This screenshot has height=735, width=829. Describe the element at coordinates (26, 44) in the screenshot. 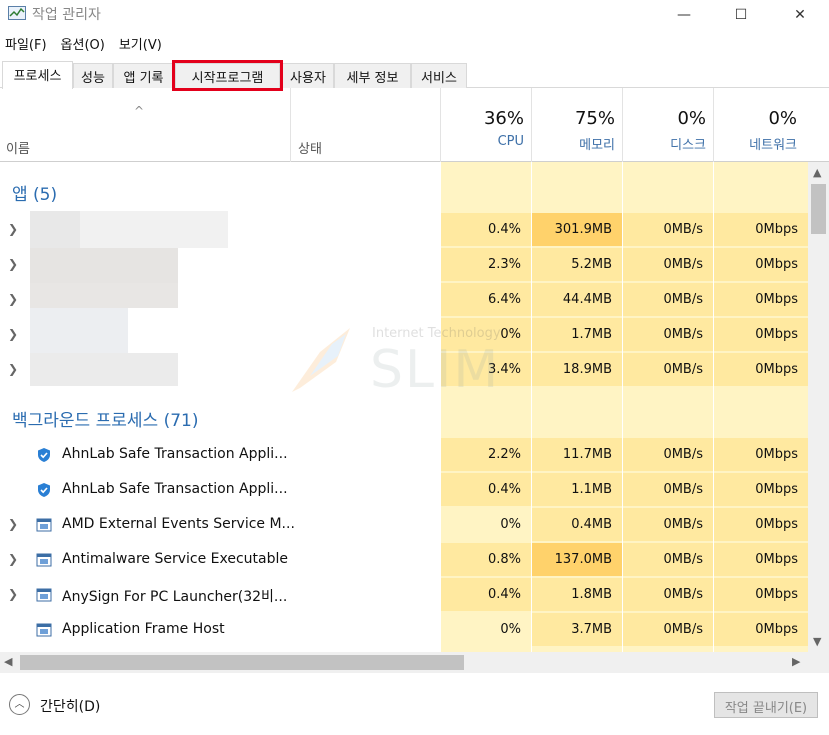

I see `menu-file: 파일(F)` at that location.